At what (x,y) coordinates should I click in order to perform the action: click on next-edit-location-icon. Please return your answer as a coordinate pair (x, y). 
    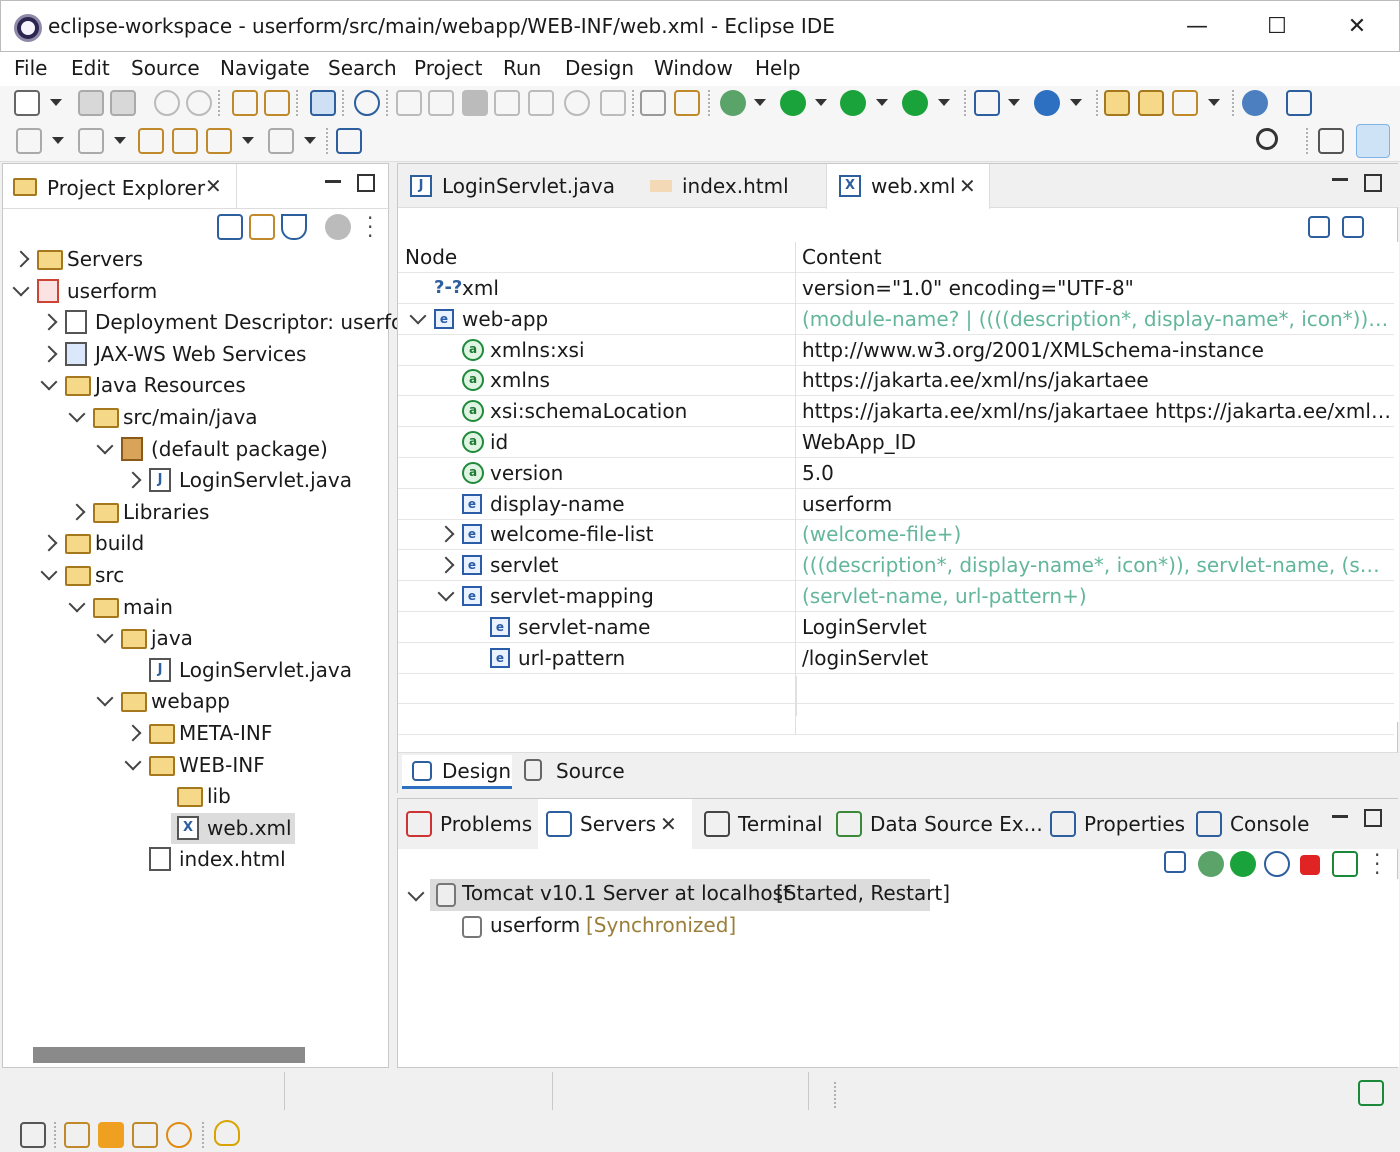
    Looking at the image, I should click on (185, 141).